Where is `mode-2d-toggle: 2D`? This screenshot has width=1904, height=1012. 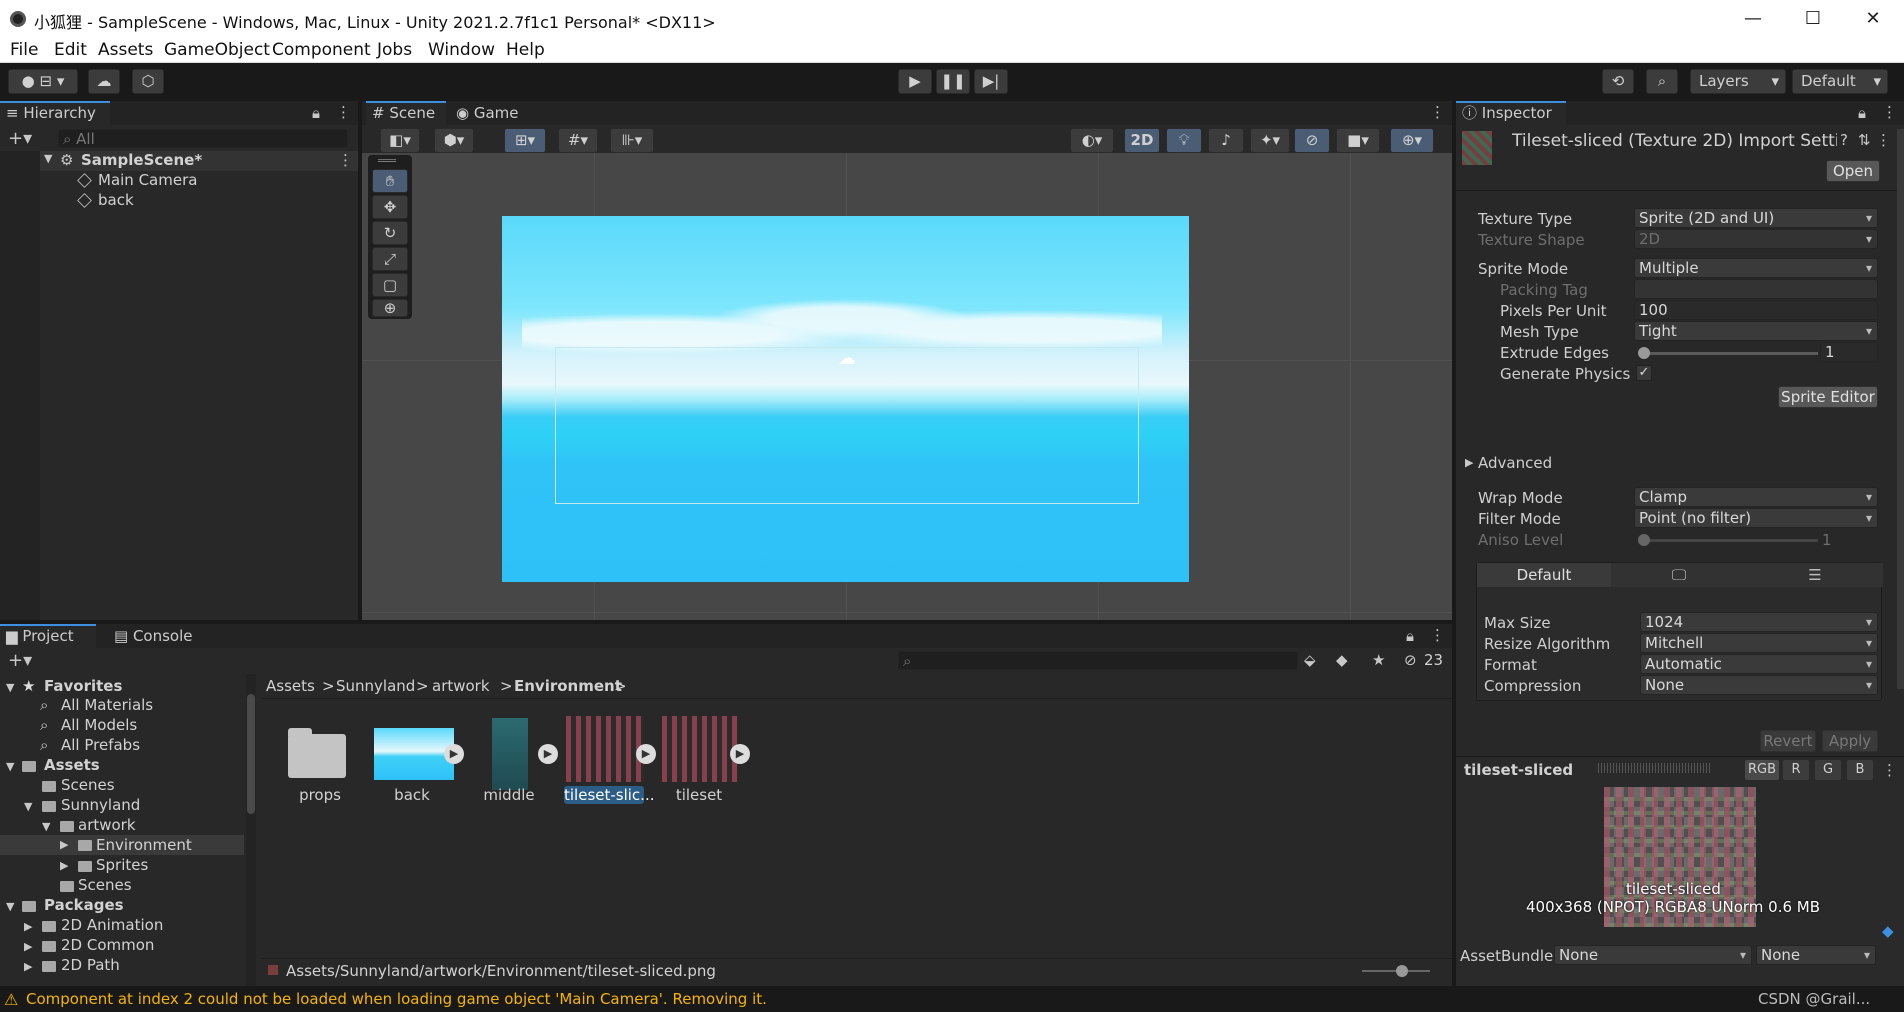
mode-2d-toggle: 2D is located at coordinates (1142, 140).